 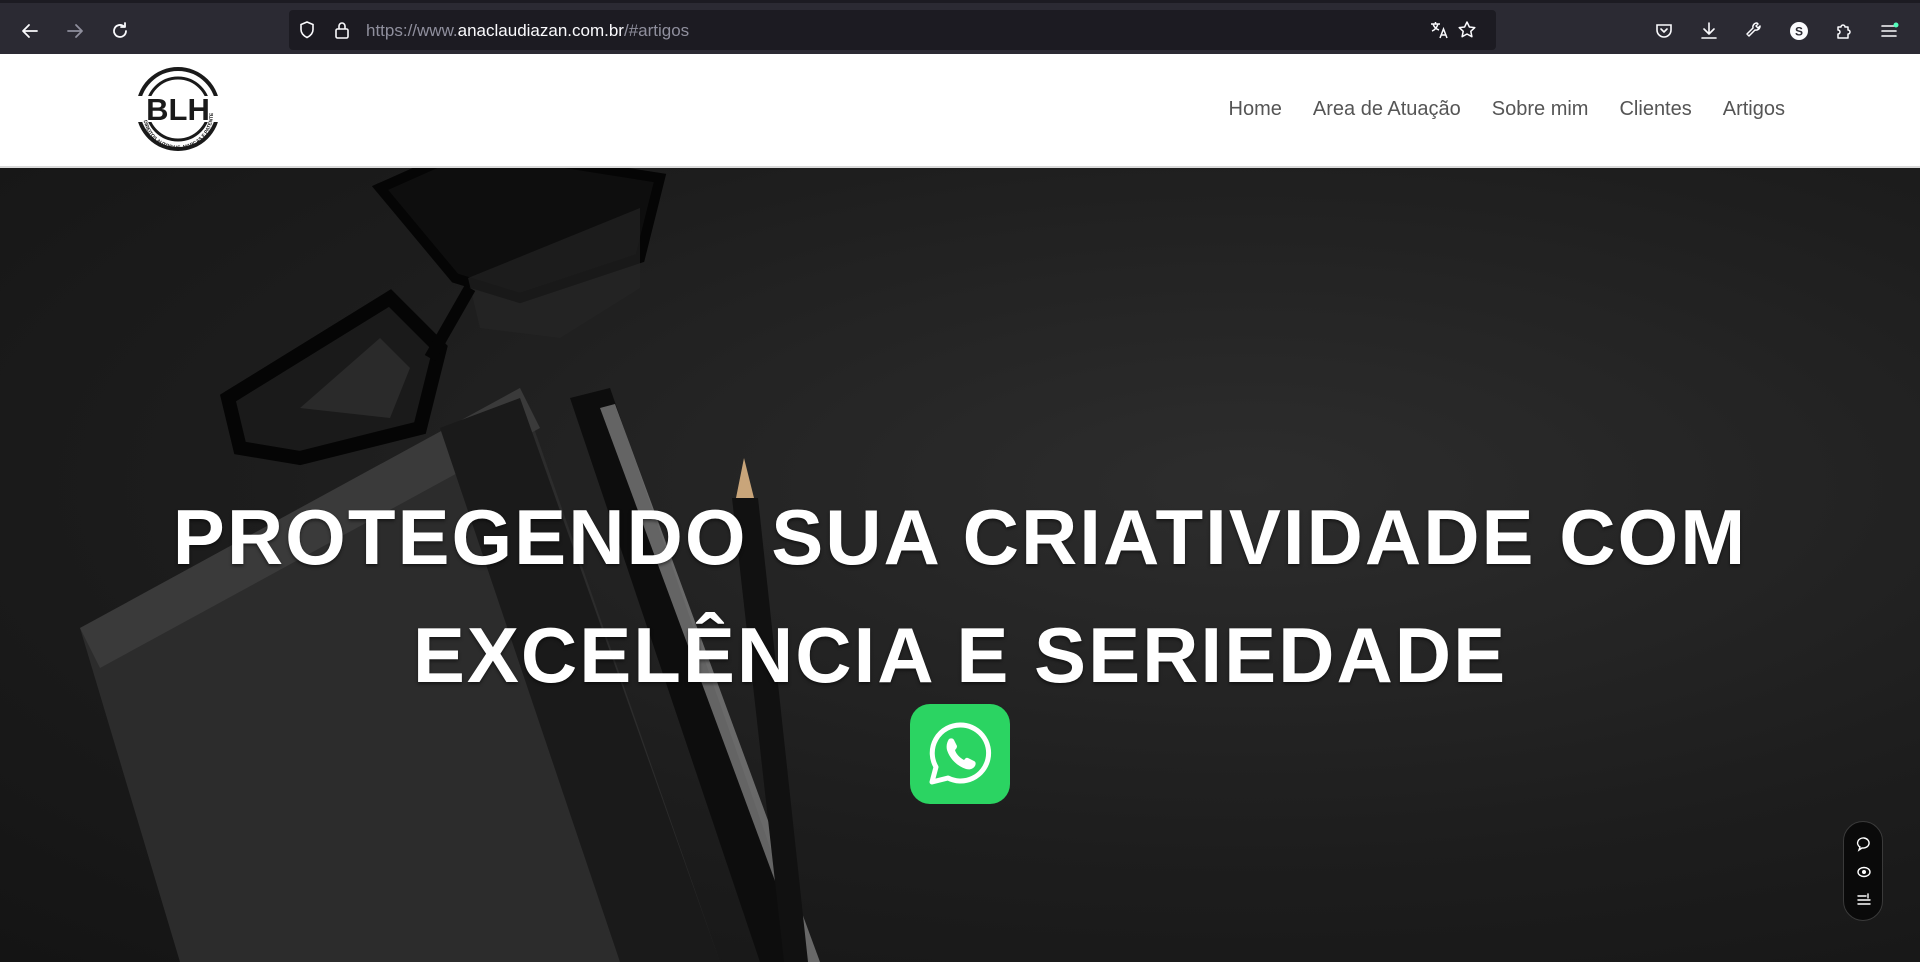 I want to click on pocket-button, so click(x=1664, y=31).